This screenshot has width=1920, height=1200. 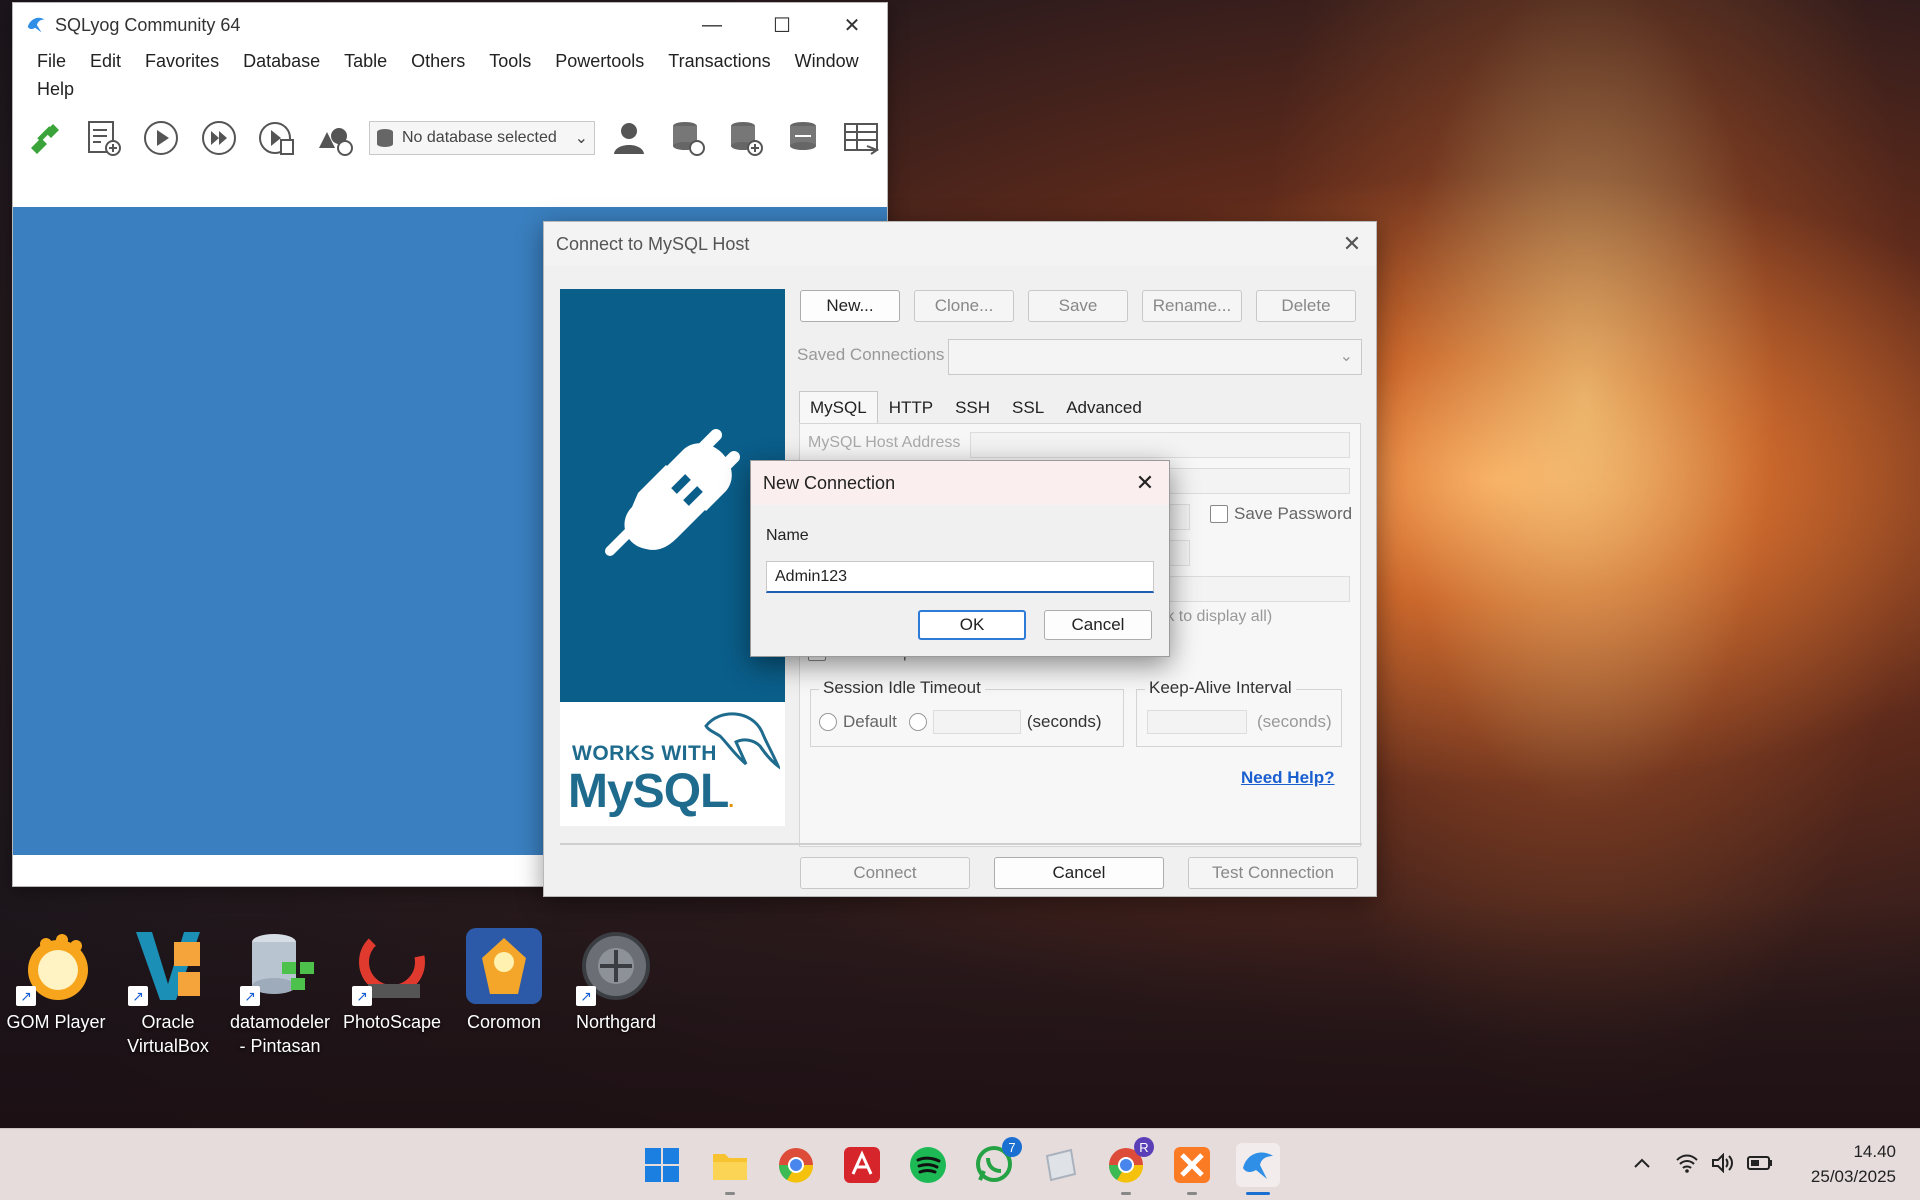 What do you see at coordinates (1760, 1163) in the screenshot?
I see `battery-icon` at bounding box center [1760, 1163].